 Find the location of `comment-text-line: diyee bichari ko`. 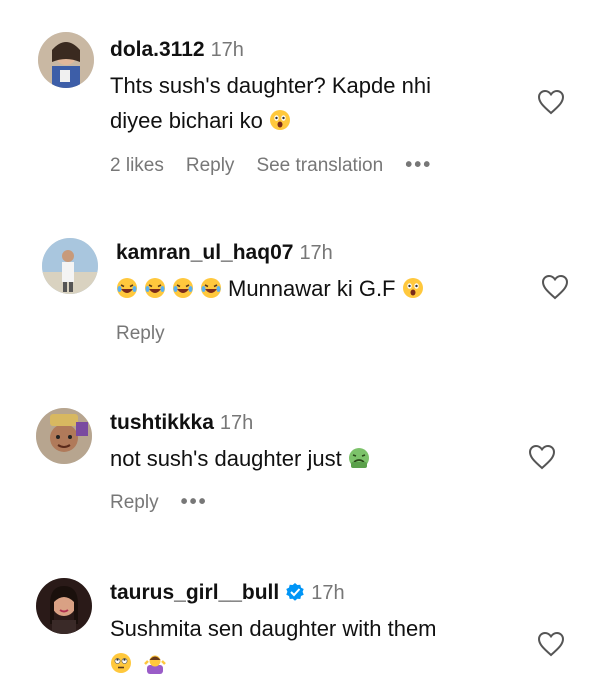

comment-text-line: diyee bichari ko is located at coordinates (270, 120).